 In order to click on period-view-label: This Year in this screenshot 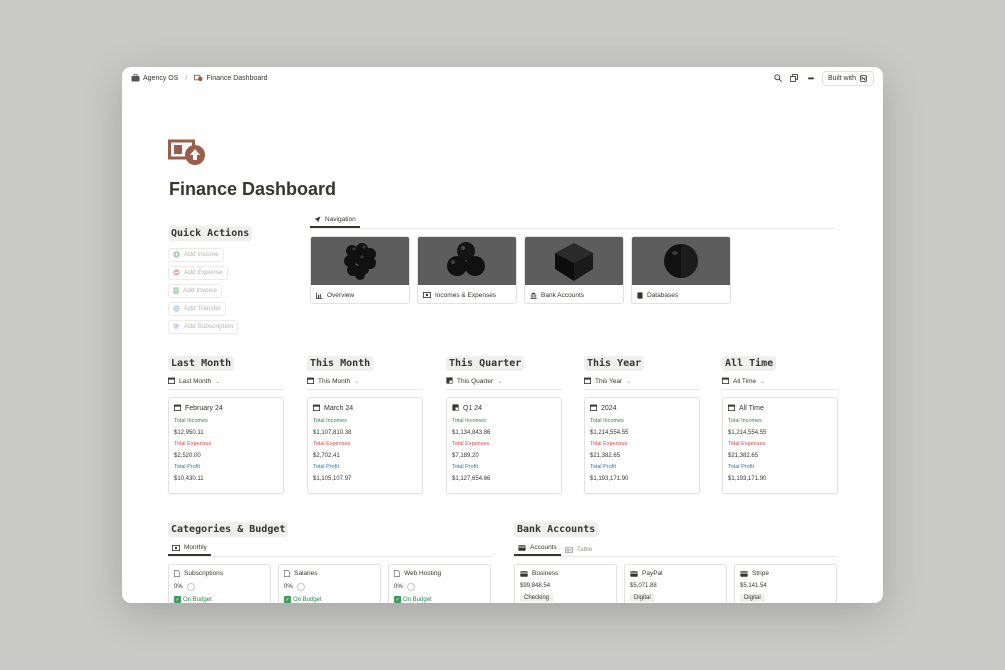, I will do `click(609, 381)`.